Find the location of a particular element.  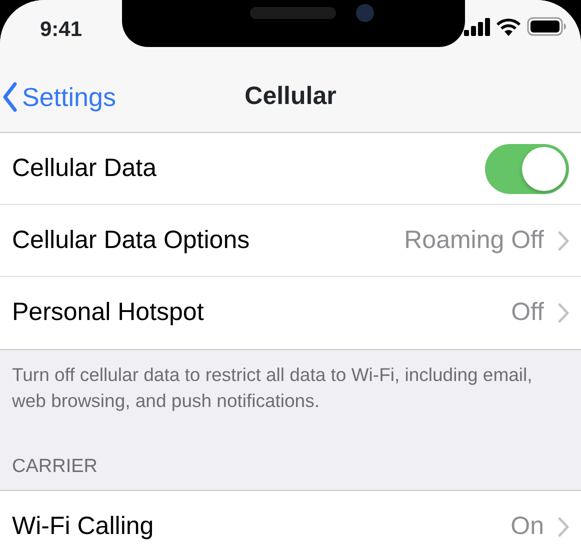

toggle-switch is located at coordinates (527, 169).